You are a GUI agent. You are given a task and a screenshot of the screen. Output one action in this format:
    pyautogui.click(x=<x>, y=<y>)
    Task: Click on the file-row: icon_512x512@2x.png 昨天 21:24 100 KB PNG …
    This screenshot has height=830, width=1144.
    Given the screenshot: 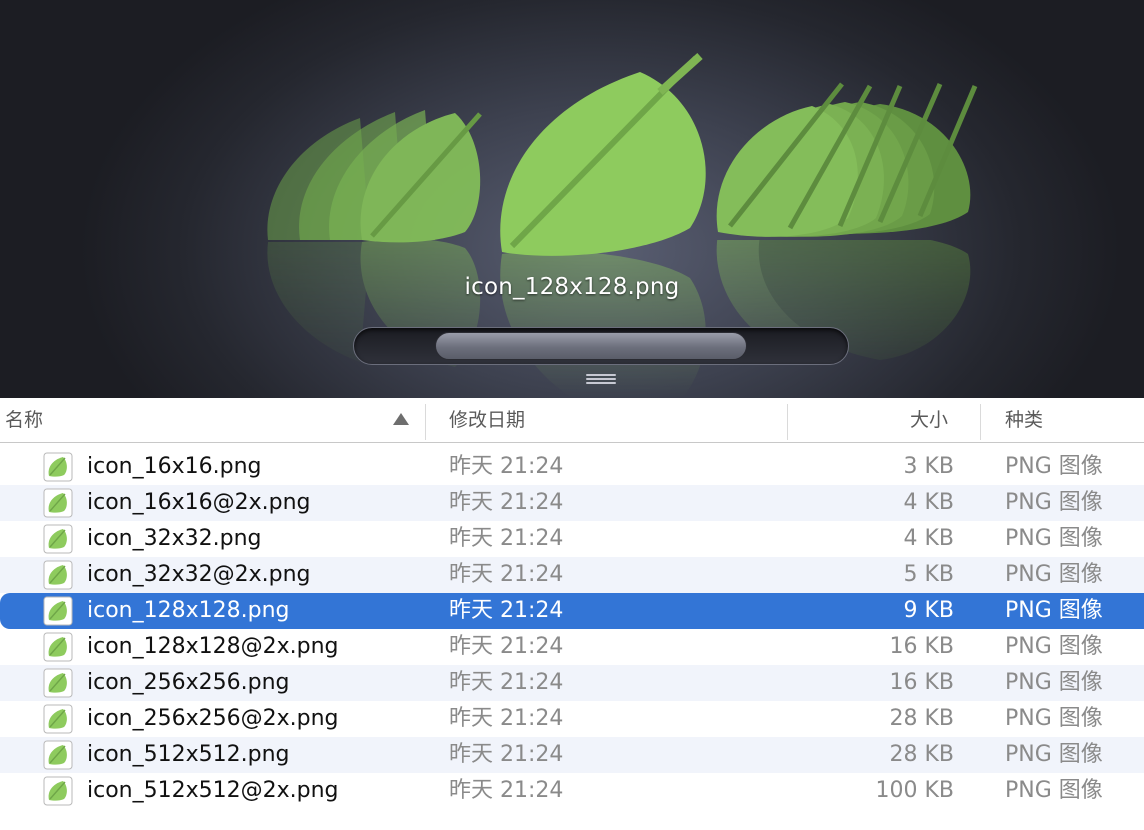 What is the action you would take?
    pyautogui.click(x=572, y=791)
    